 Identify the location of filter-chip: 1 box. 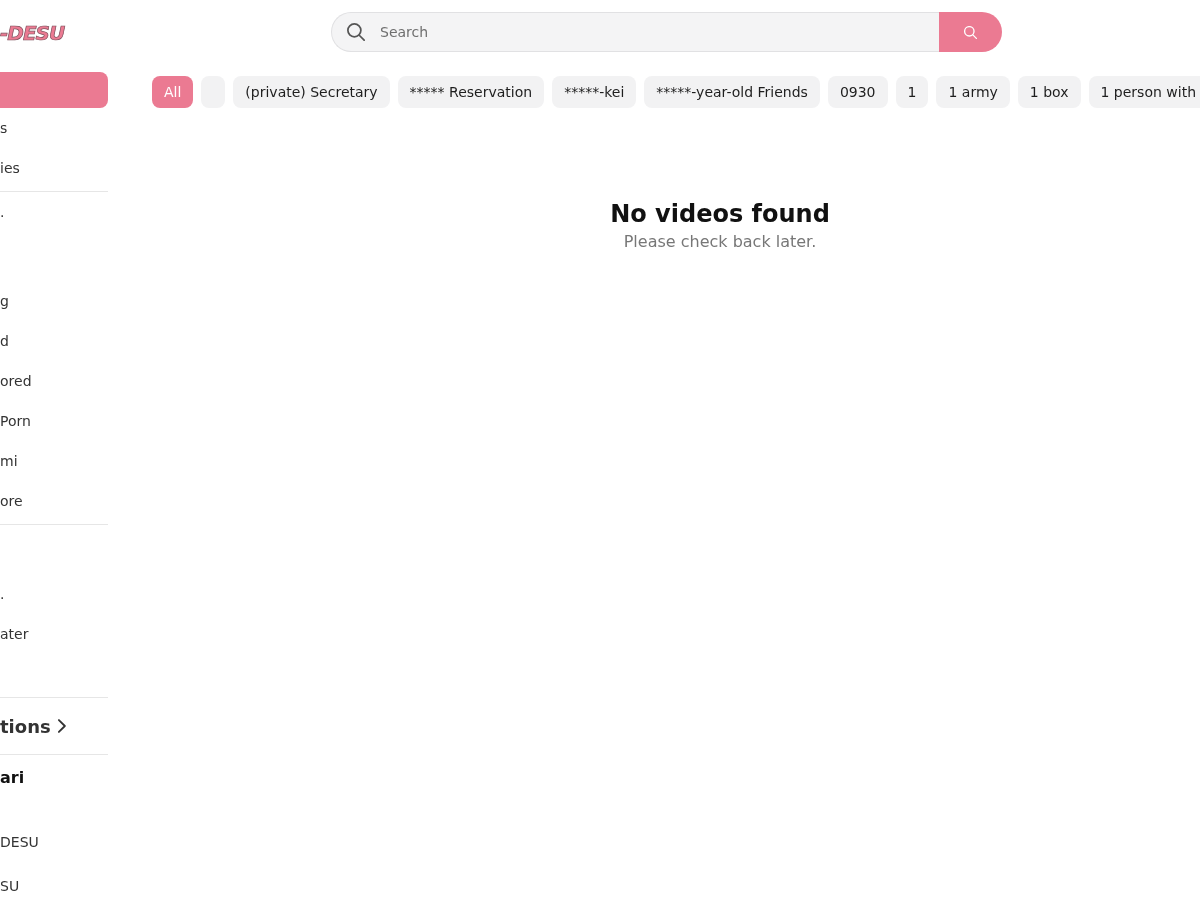
(1049, 92).